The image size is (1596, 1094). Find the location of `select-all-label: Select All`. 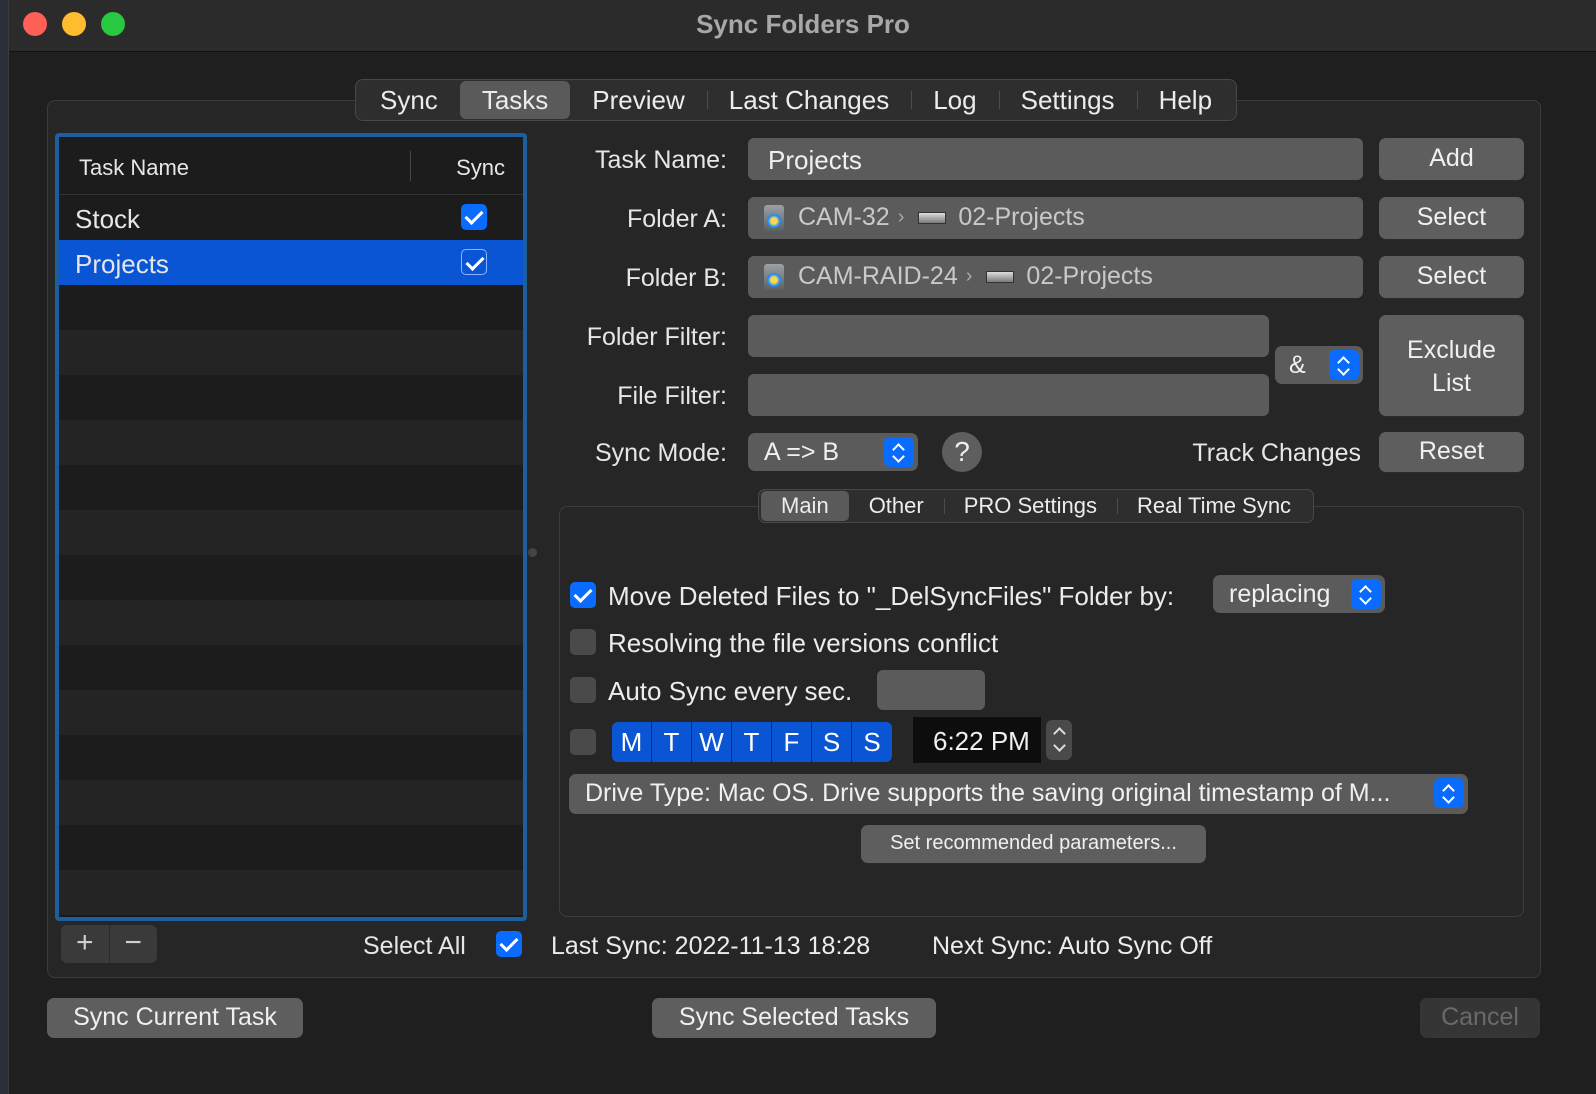

select-all-label: Select All is located at coordinates (414, 946).